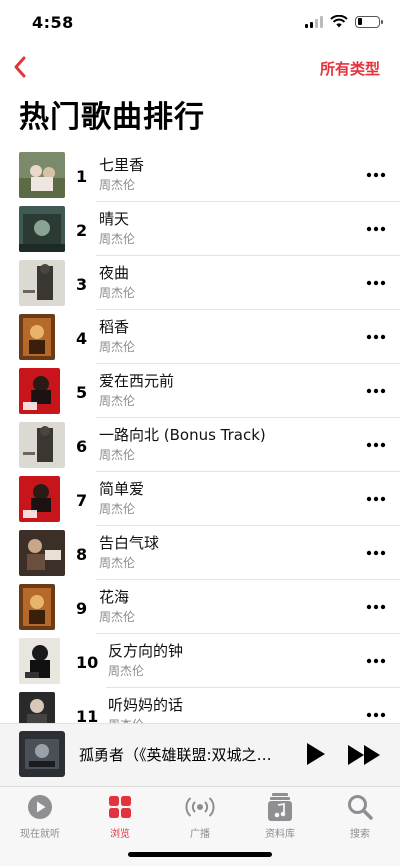 The width and height of the screenshot is (400, 866). What do you see at coordinates (117, 337) in the screenshot?
I see `song-text: 稻香 周杰伦` at bounding box center [117, 337].